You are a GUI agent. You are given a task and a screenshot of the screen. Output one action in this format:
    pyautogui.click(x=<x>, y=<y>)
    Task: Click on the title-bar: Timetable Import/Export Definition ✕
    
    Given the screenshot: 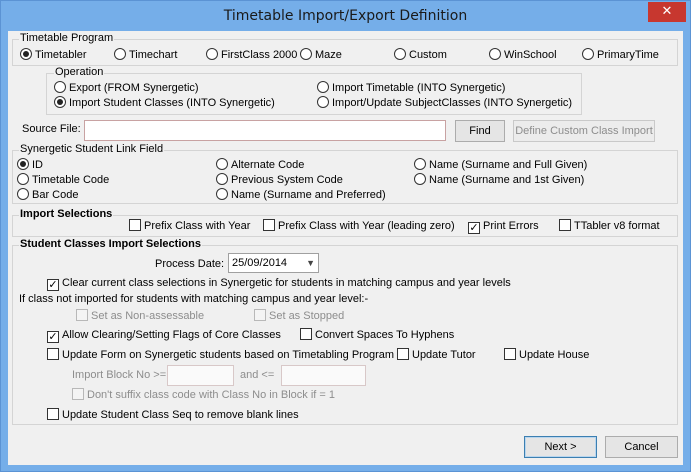 What is the action you would take?
    pyautogui.click(x=345, y=16)
    